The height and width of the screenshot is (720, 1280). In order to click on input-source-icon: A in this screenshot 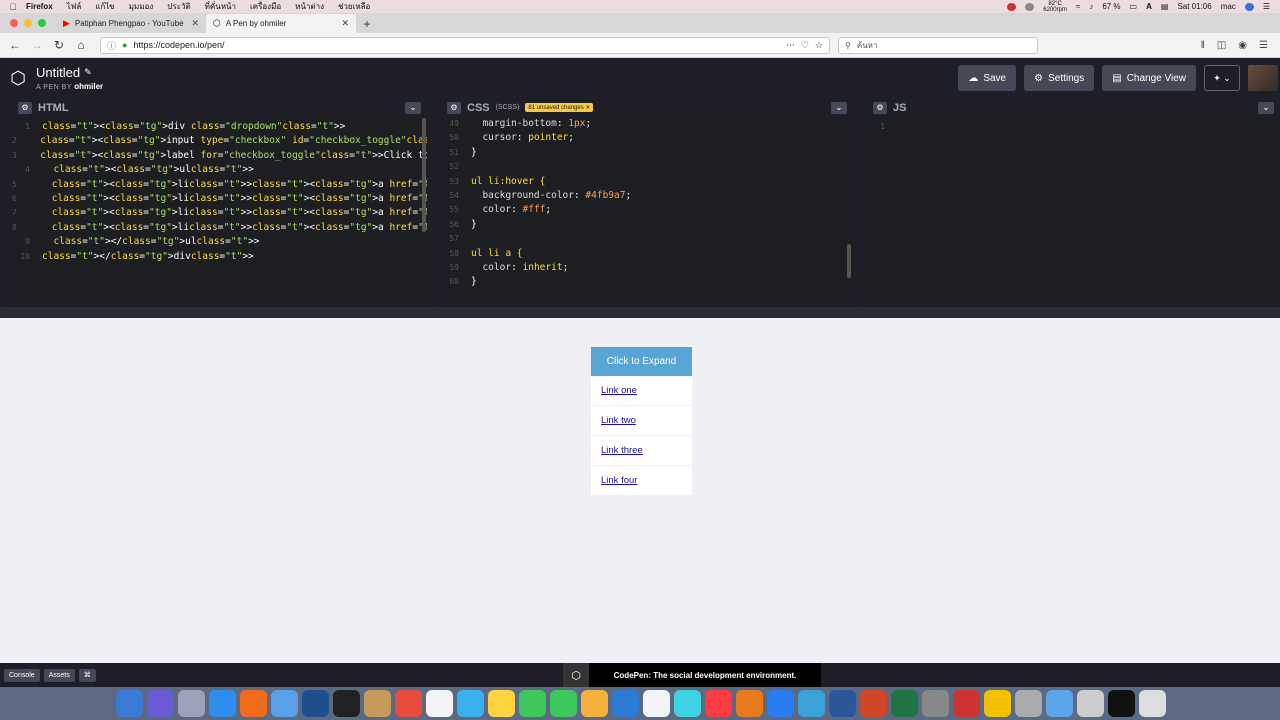, I will do `click(1149, 6)`.